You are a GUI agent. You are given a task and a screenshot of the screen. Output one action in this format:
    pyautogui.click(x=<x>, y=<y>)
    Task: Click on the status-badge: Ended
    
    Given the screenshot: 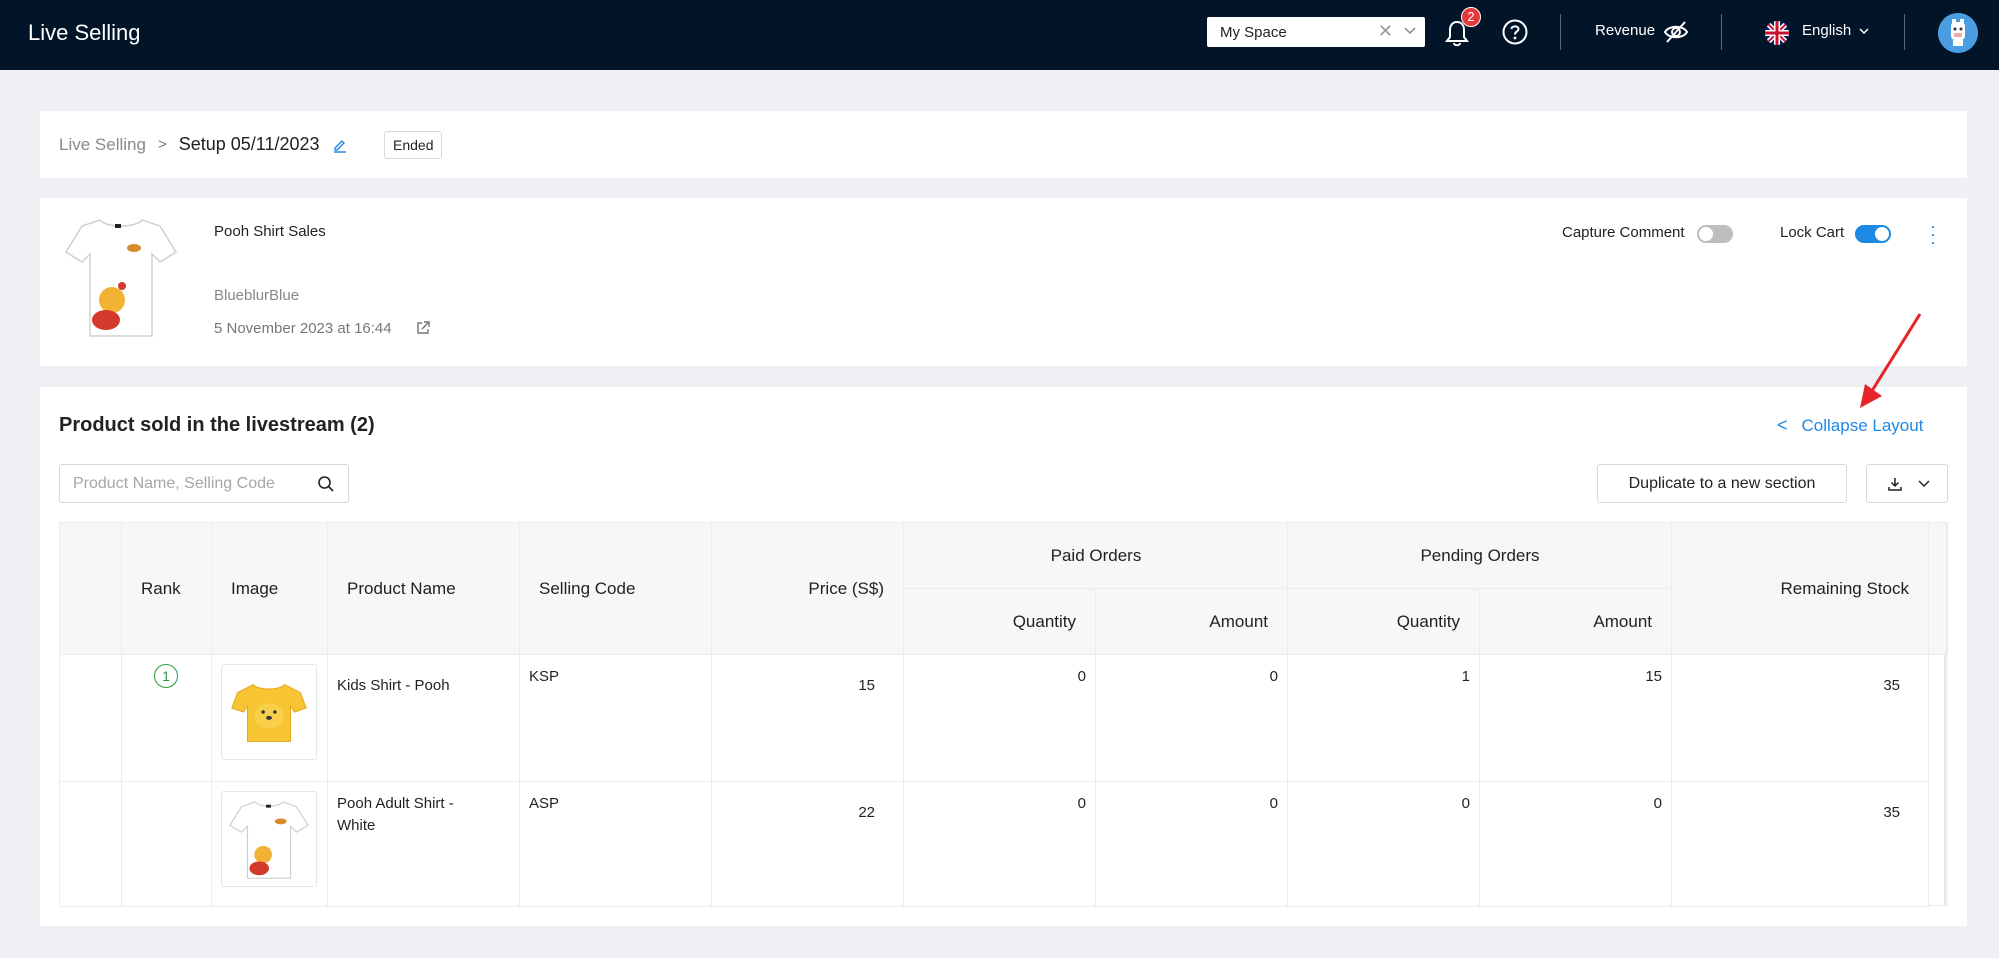 What is the action you would take?
    pyautogui.click(x=413, y=145)
    